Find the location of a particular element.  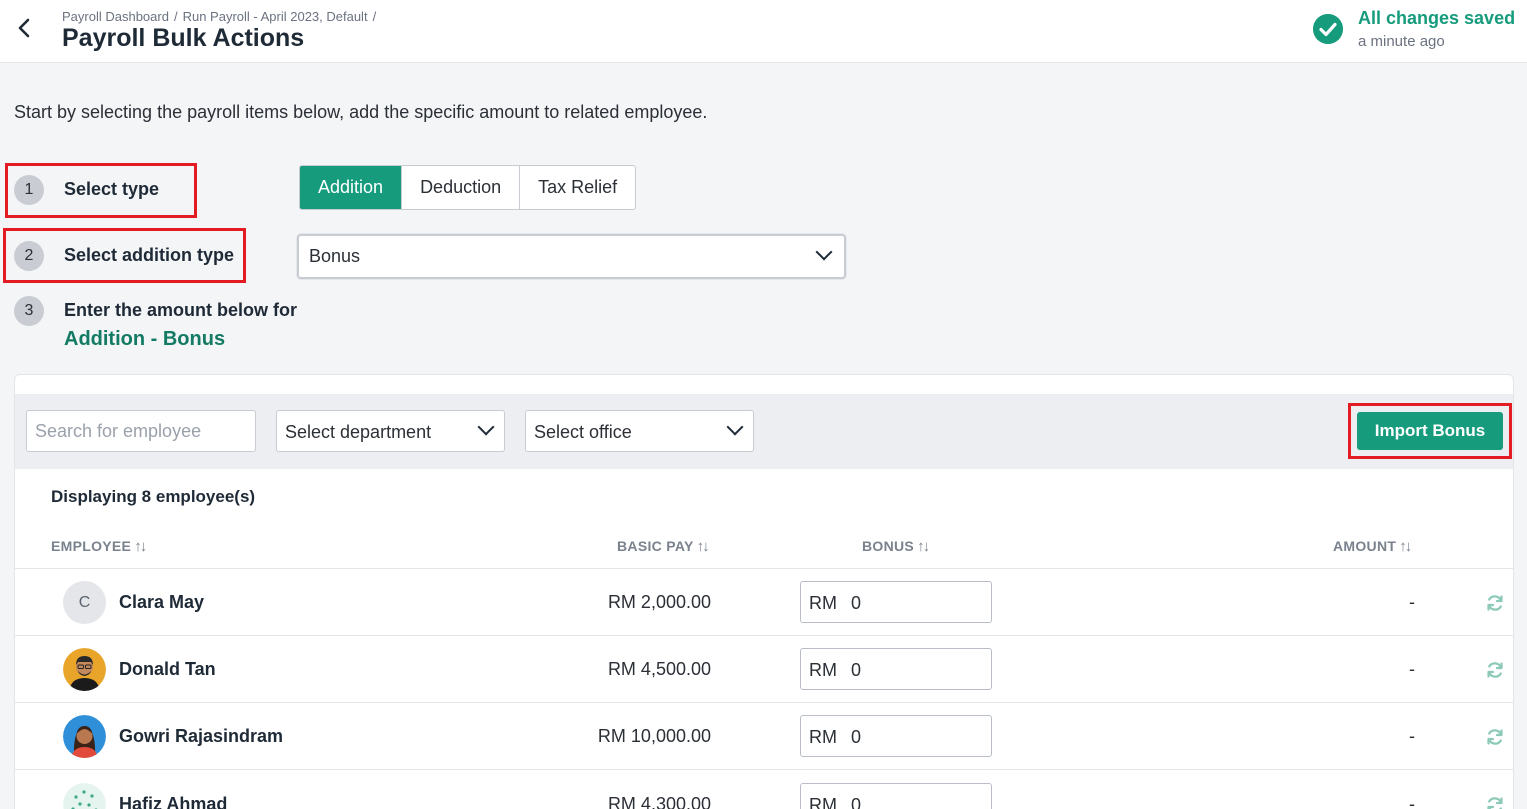

tab-tax-relief: Tax Relief is located at coordinates (577, 187).